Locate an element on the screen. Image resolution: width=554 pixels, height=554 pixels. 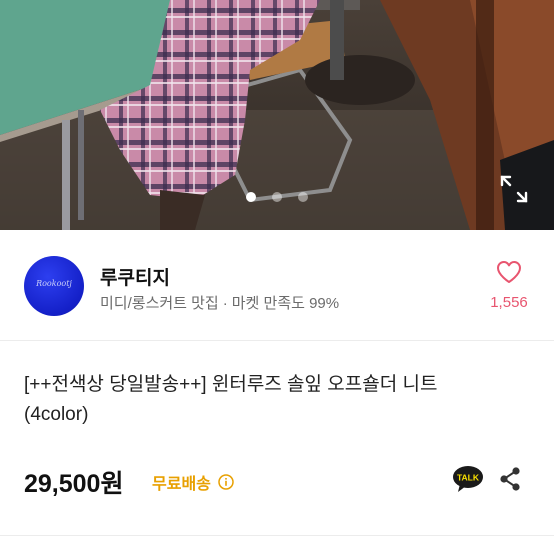
divider is located at coordinates (277, 340).